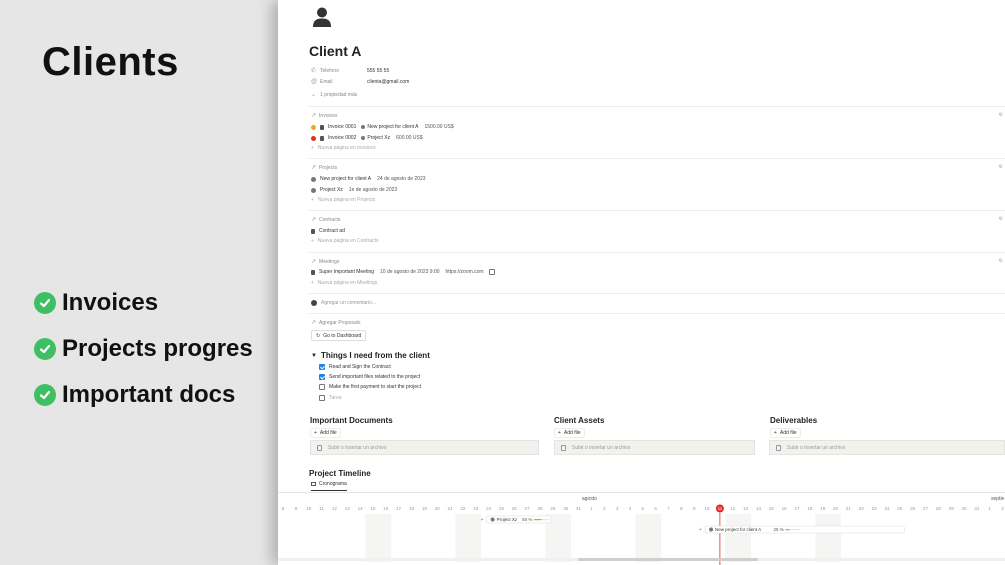 This screenshot has width=1005, height=565. I want to click on arrow-up-right-icon: ↗, so click(314, 262).